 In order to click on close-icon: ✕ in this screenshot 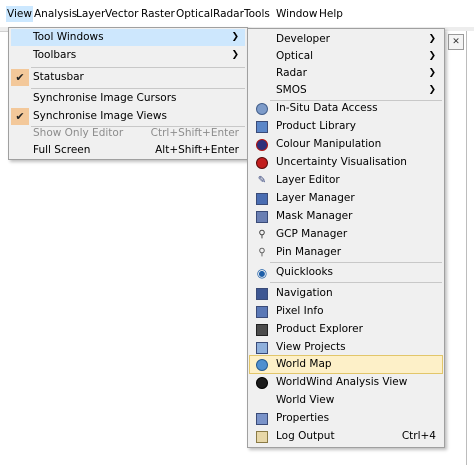, I will do `click(456, 42)`.